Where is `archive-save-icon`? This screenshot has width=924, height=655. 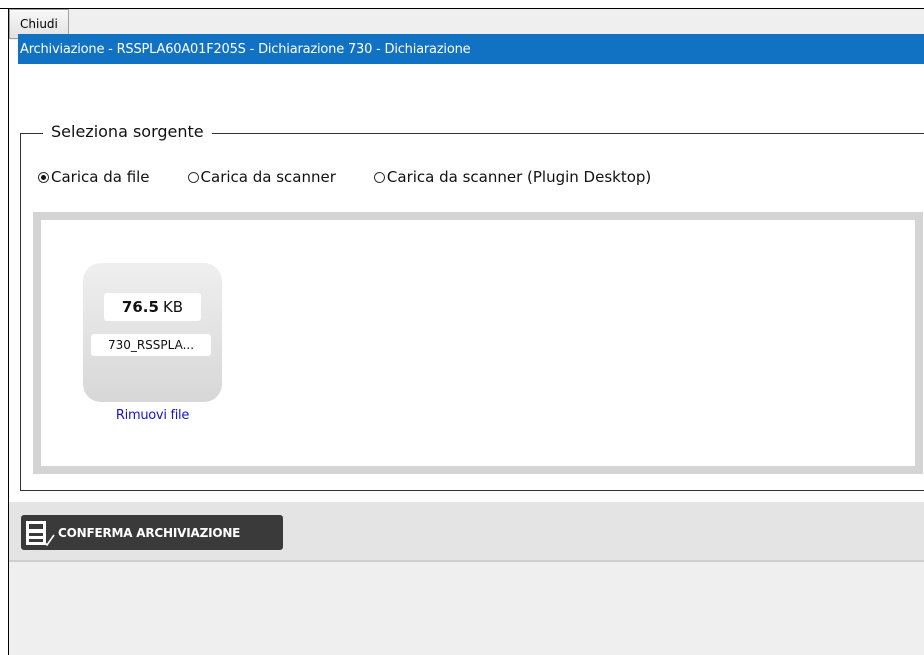
archive-save-icon is located at coordinates (40, 533).